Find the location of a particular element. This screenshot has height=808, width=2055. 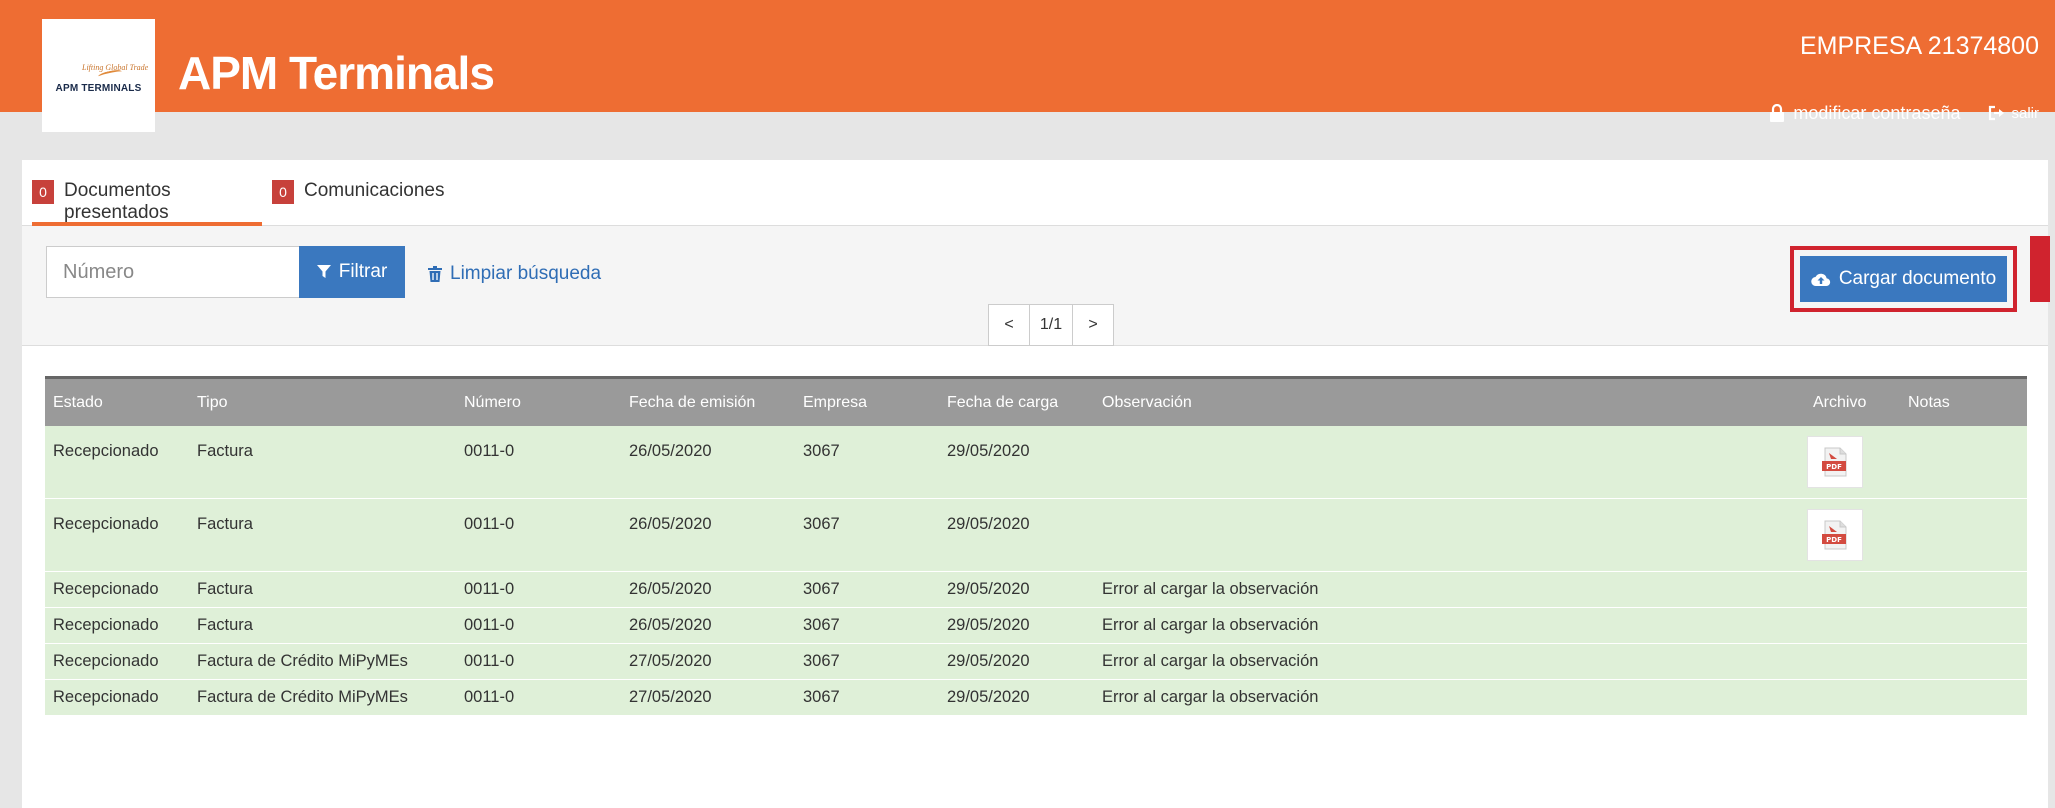

column-header-fecha-emision: Fecha de emisión is located at coordinates (692, 402).